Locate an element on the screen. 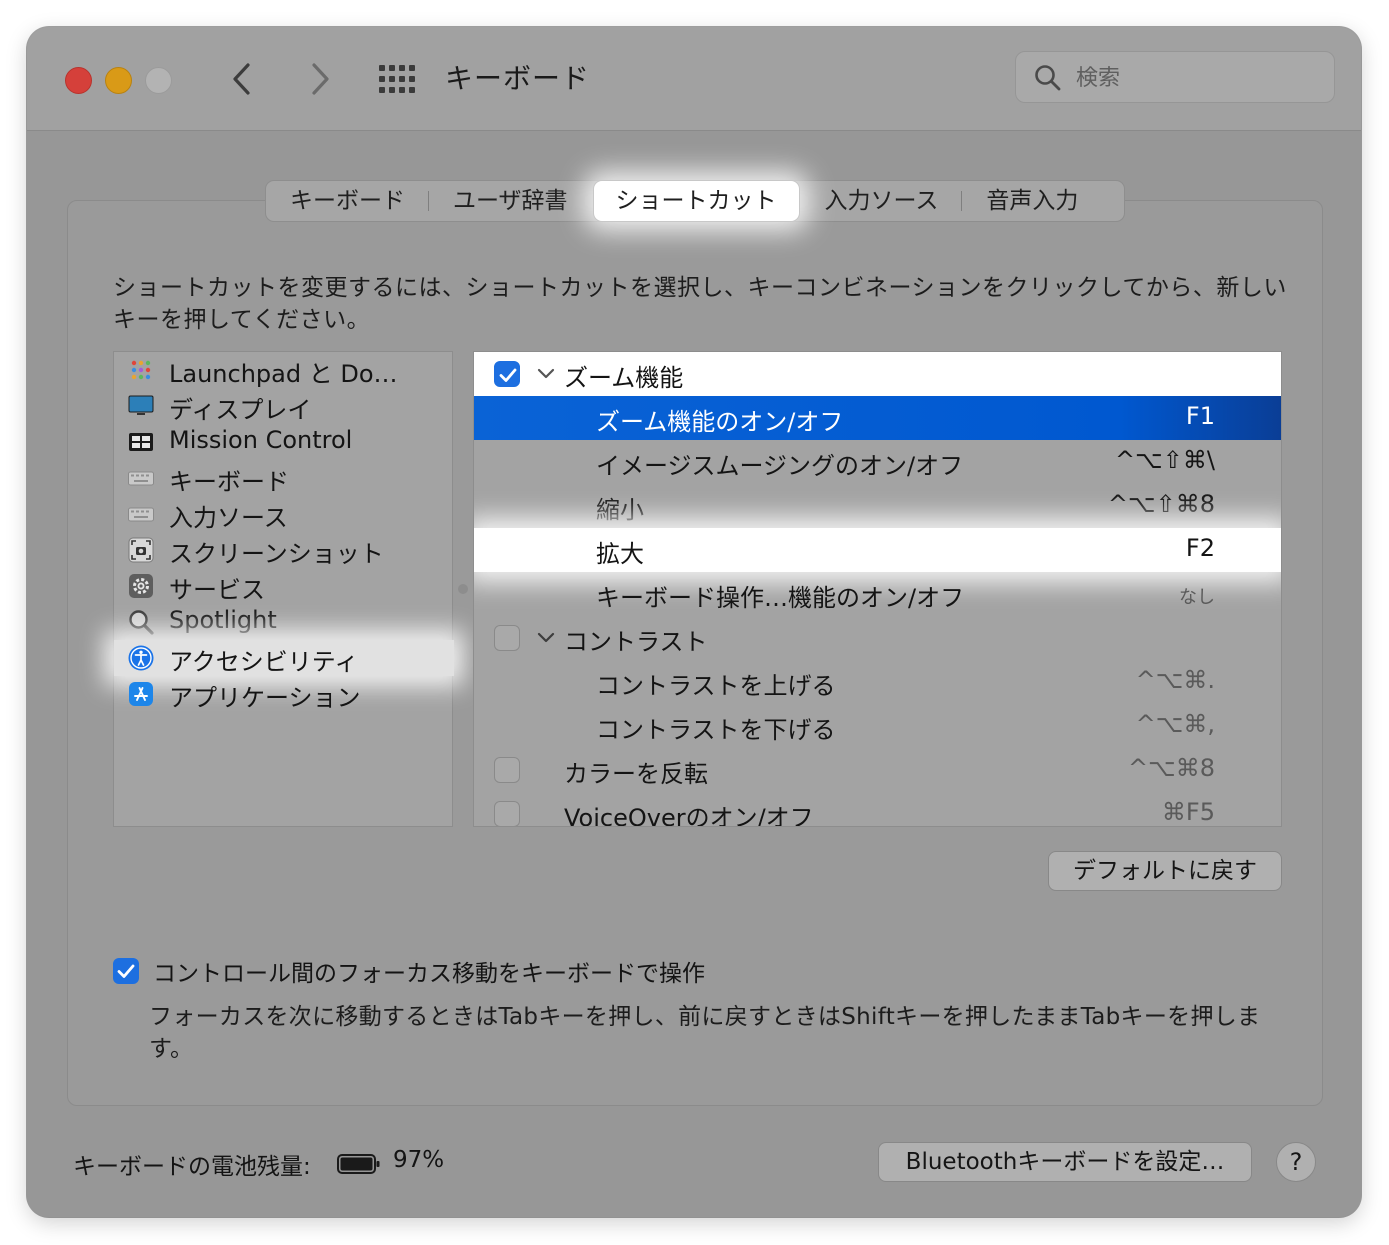 This screenshot has height=1245, width=1389. battery-label: キーボードの電池残量: is located at coordinates (192, 1167).